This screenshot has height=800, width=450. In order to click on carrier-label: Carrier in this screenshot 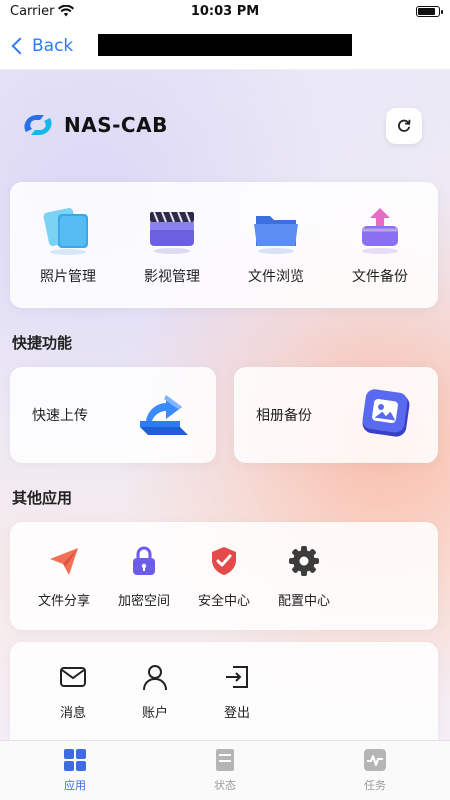, I will do `click(32, 11)`.